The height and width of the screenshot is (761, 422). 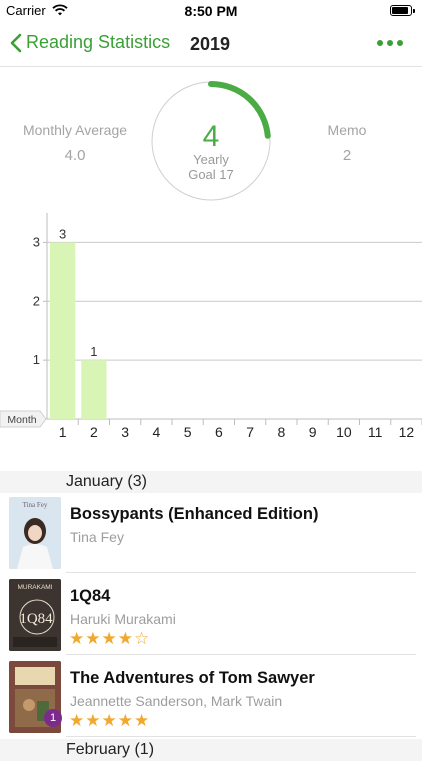 What do you see at coordinates (123, 619) in the screenshot?
I see `book-author: Haruki Murakami` at bounding box center [123, 619].